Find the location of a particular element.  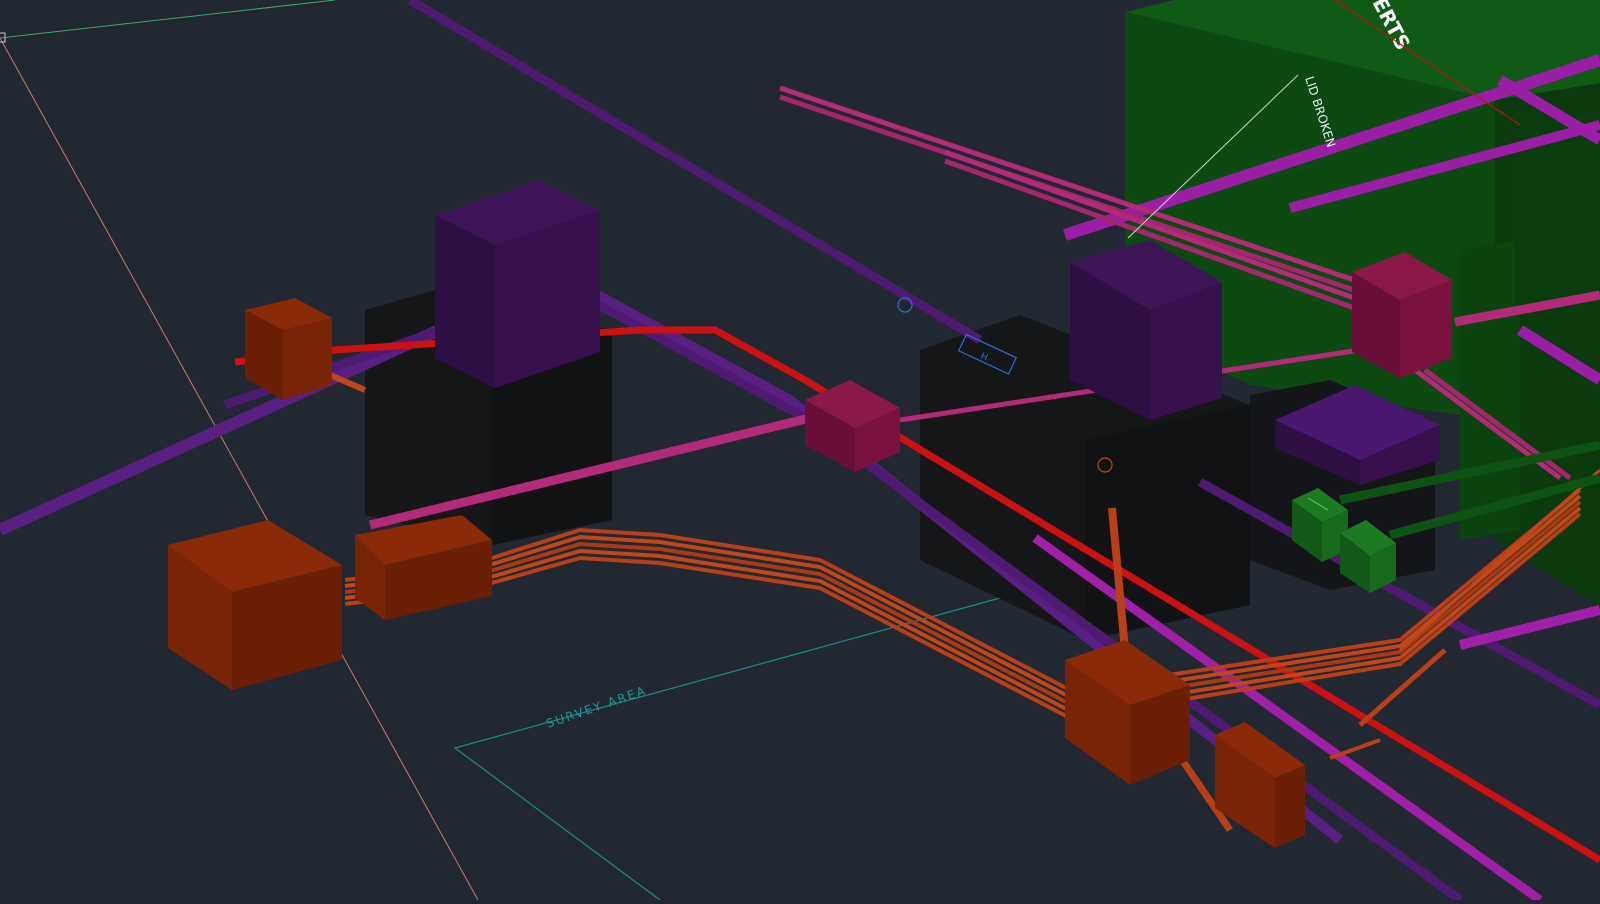

survey-area-boundary is located at coordinates (727, 749).